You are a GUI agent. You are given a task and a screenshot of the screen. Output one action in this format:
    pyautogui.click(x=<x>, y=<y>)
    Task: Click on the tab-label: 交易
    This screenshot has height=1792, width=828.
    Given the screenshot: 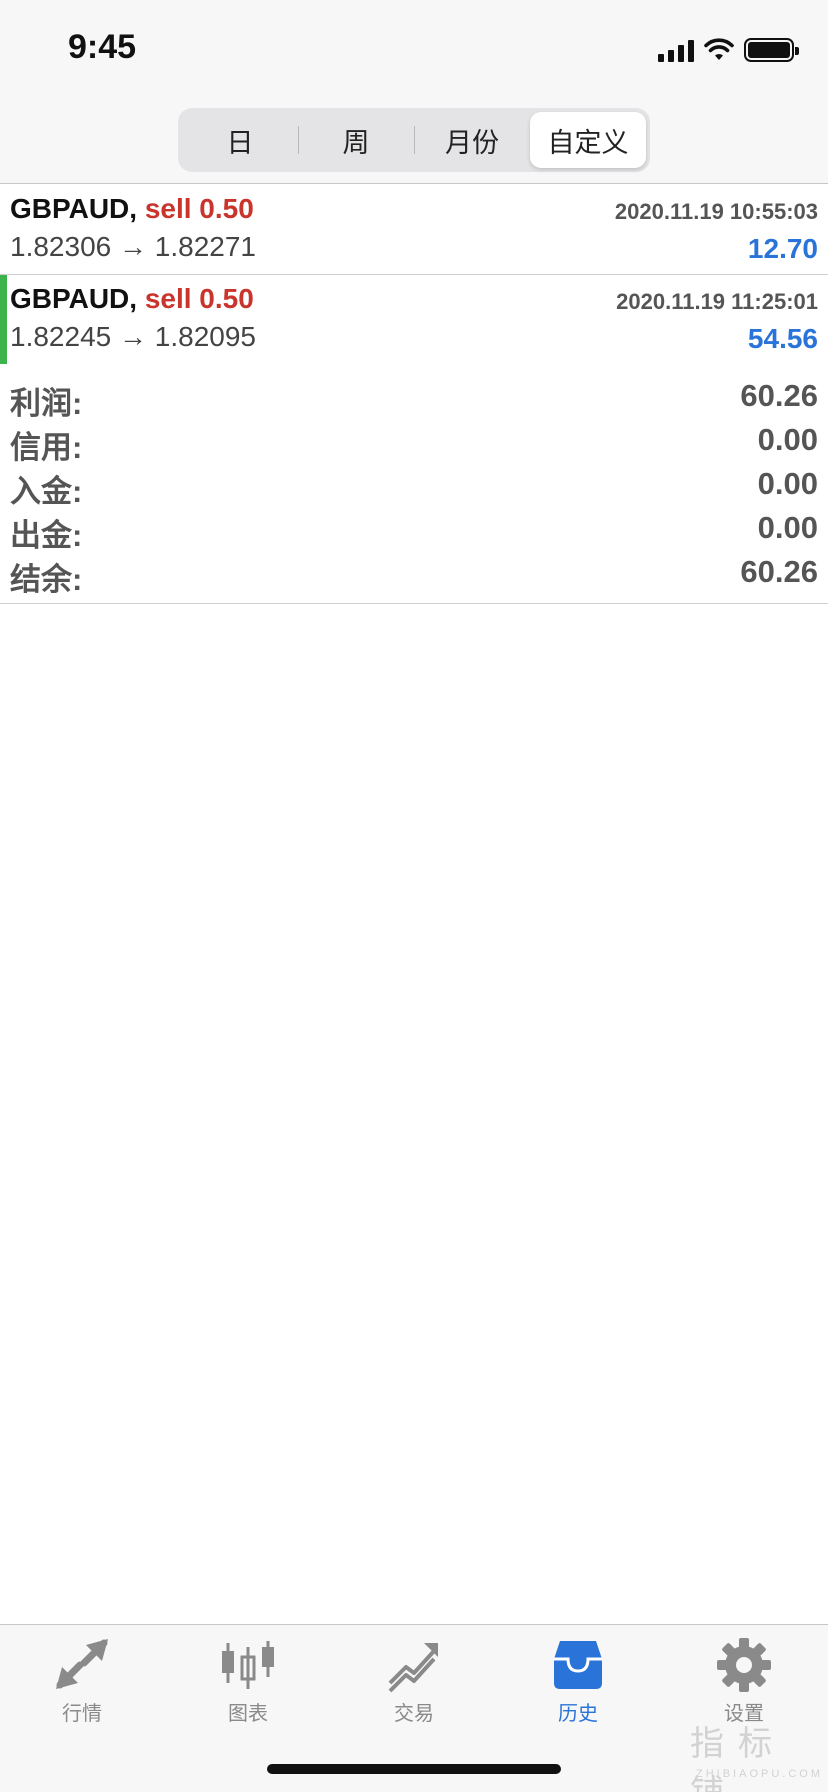 What is the action you would take?
    pyautogui.click(x=414, y=1714)
    